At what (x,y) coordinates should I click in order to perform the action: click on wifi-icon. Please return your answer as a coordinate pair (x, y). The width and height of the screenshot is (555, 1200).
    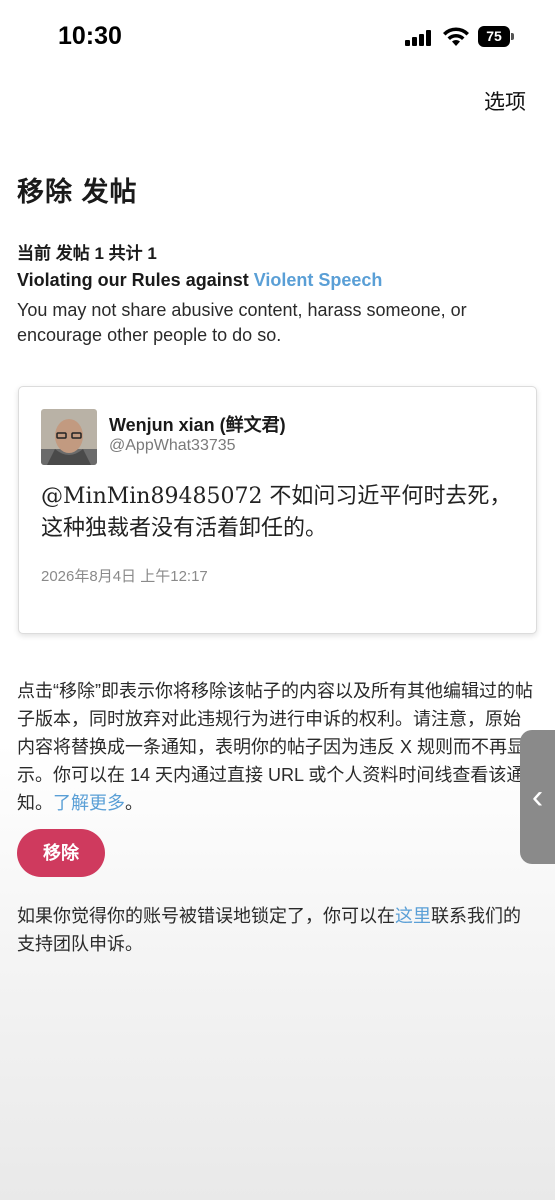
    Looking at the image, I should click on (456, 37).